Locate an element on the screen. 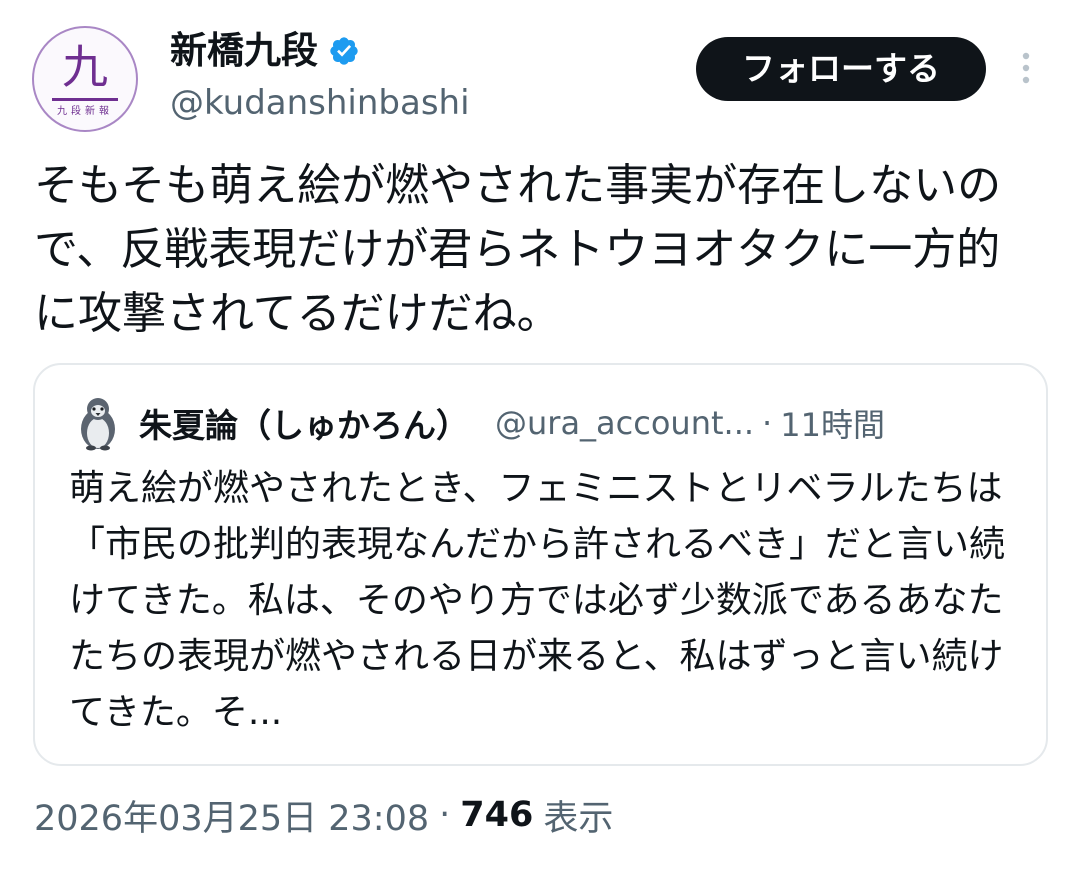 This screenshot has height=869, width=1080. verified-badge-icon is located at coordinates (344, 51).